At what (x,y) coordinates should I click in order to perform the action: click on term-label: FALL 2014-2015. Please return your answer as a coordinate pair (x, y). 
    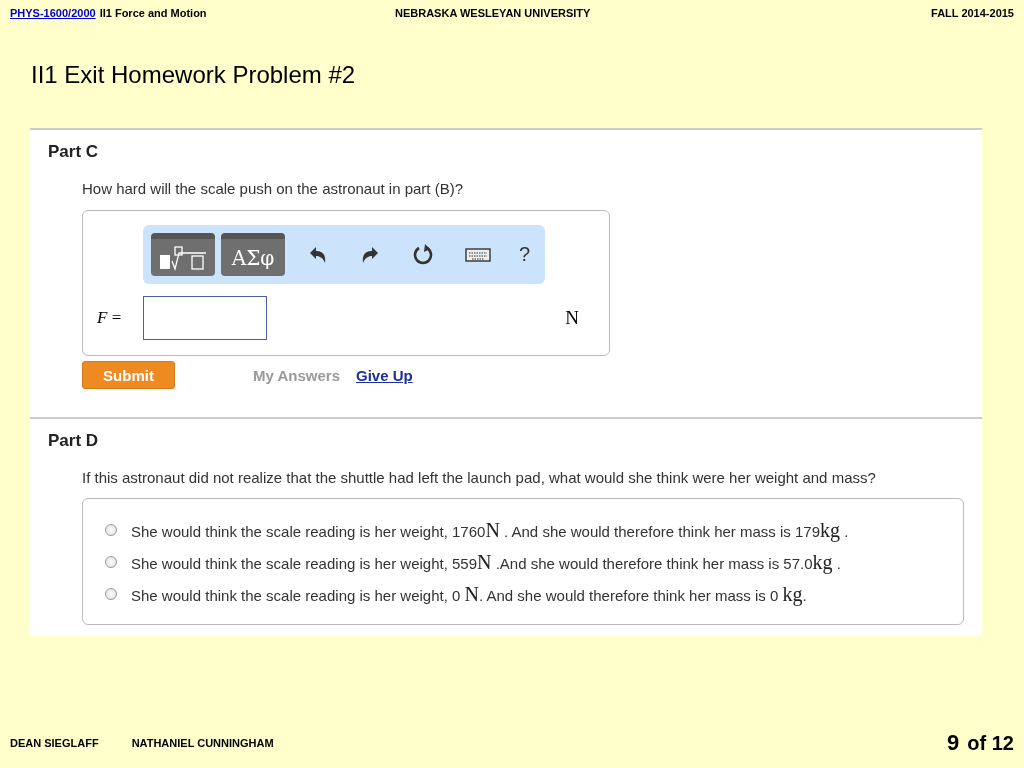
    Looking at the image, I should click on (972, 13).